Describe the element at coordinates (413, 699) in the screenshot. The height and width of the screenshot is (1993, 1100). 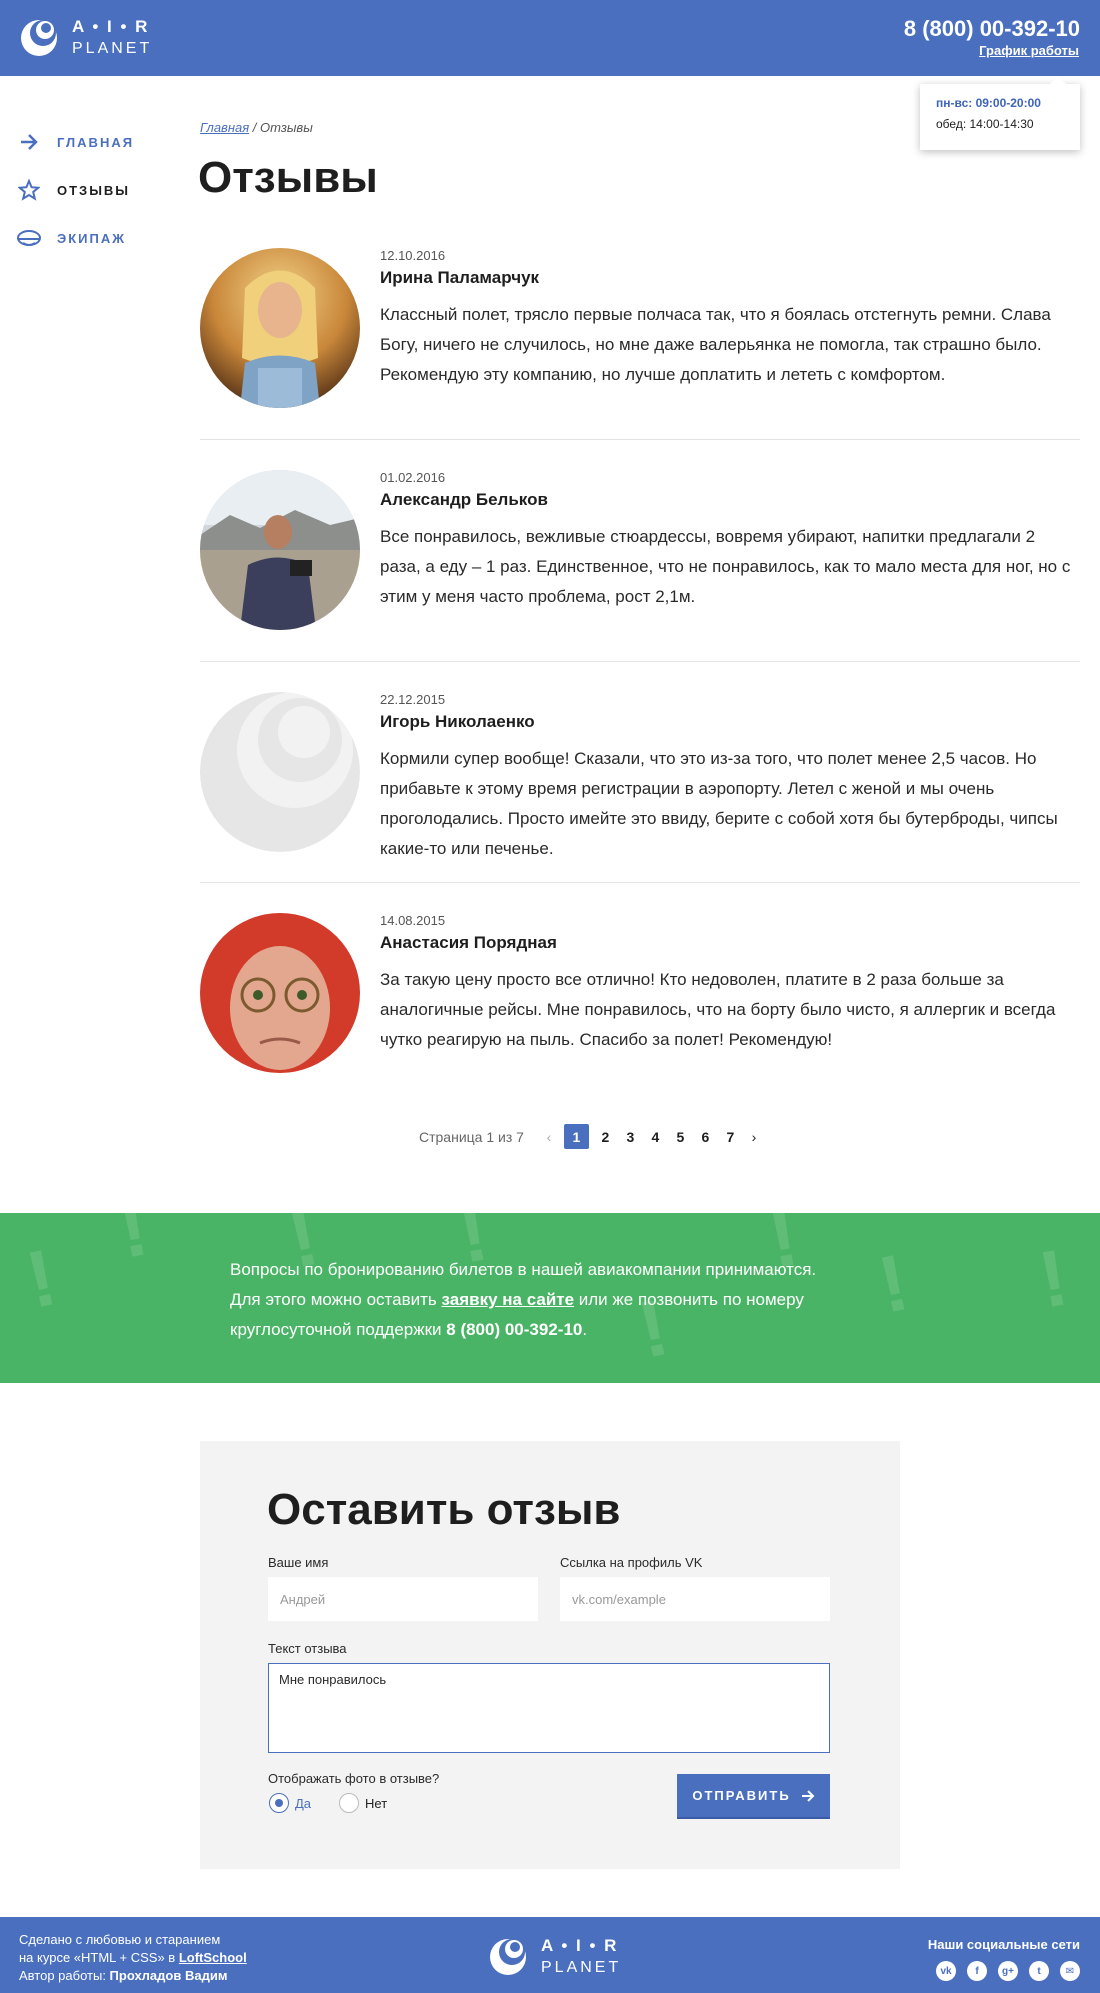
I see `review-date: 22.12.2015` at that location.